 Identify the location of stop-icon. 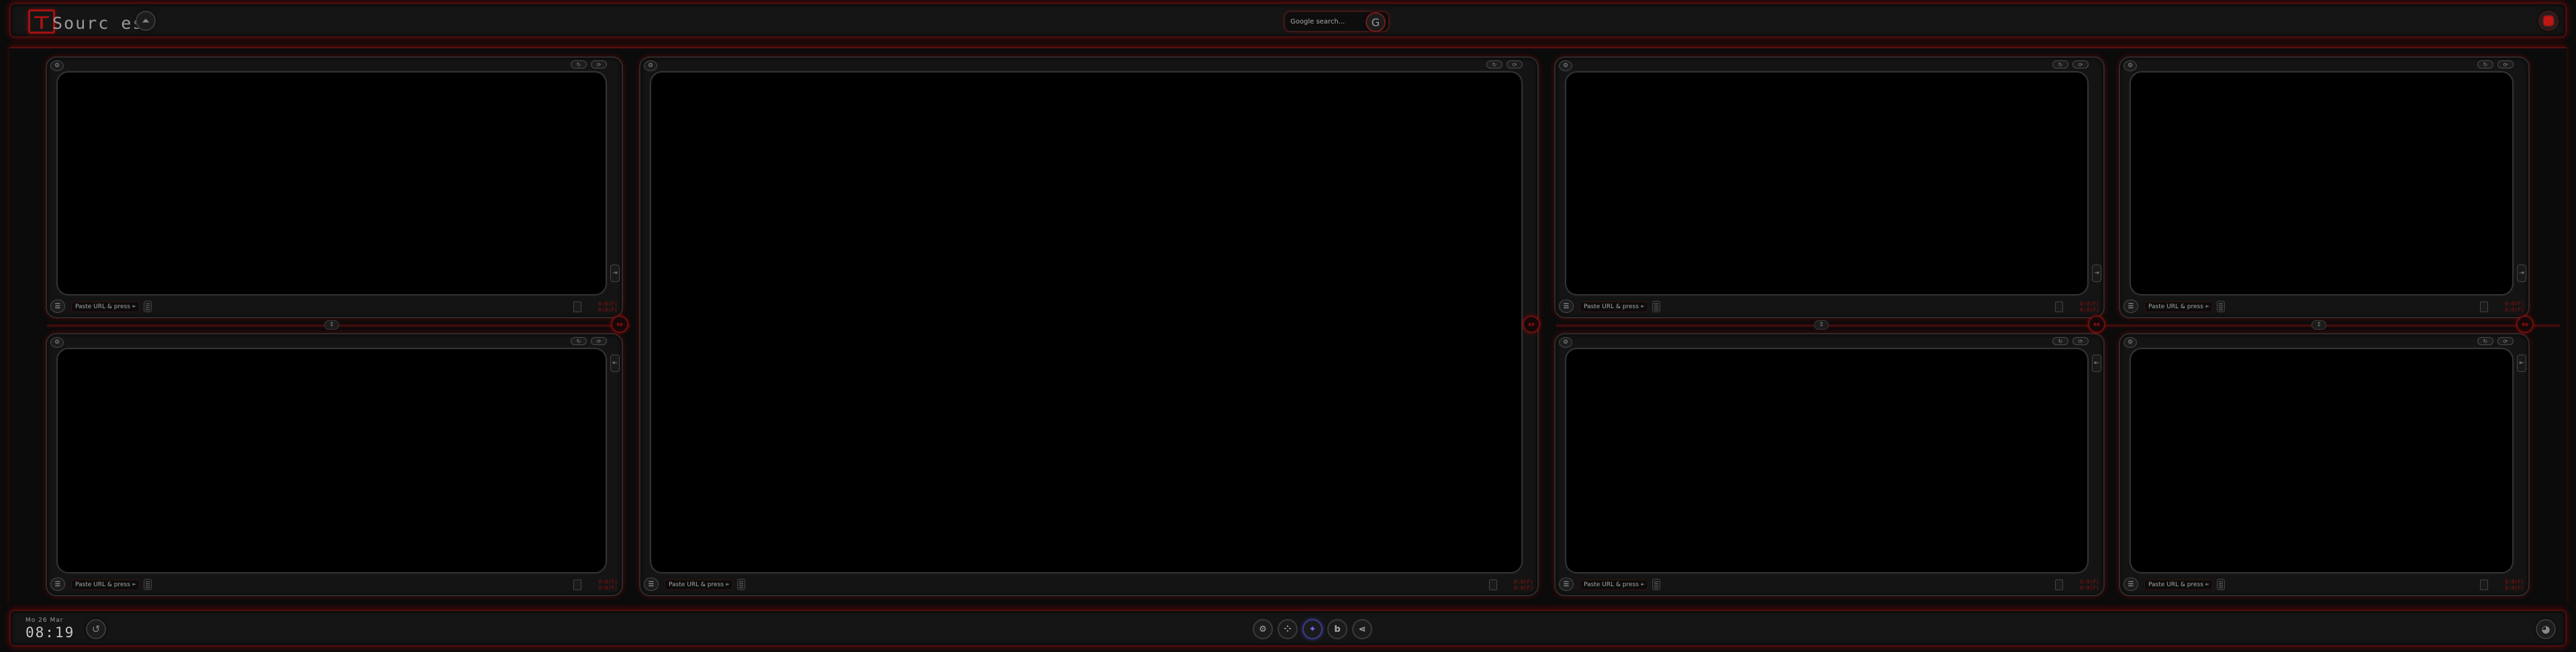
(2548, 21).